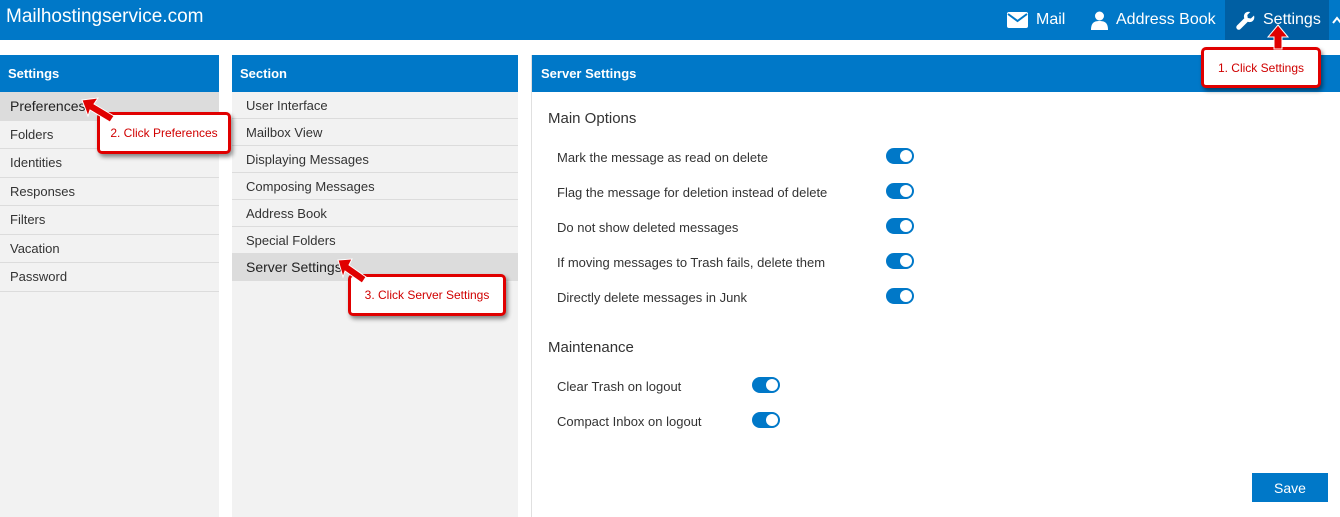  I want to click on toggle-flag-deletion, so click(900, 191).